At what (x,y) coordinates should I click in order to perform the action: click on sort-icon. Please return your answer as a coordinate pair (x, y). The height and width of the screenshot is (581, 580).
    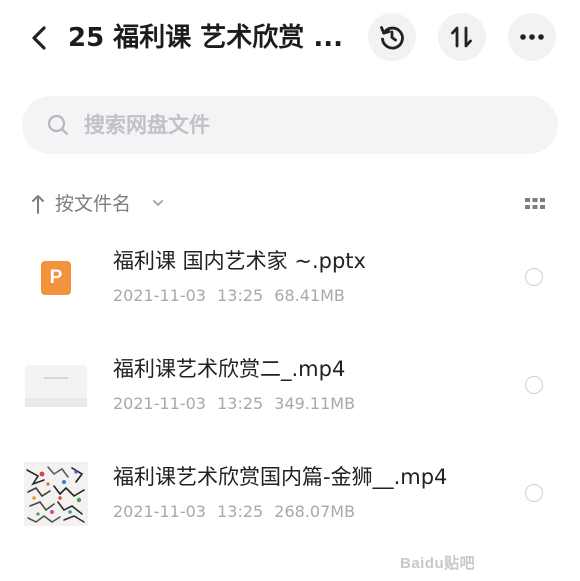
    Looking at the image, I should click on (461, 37).